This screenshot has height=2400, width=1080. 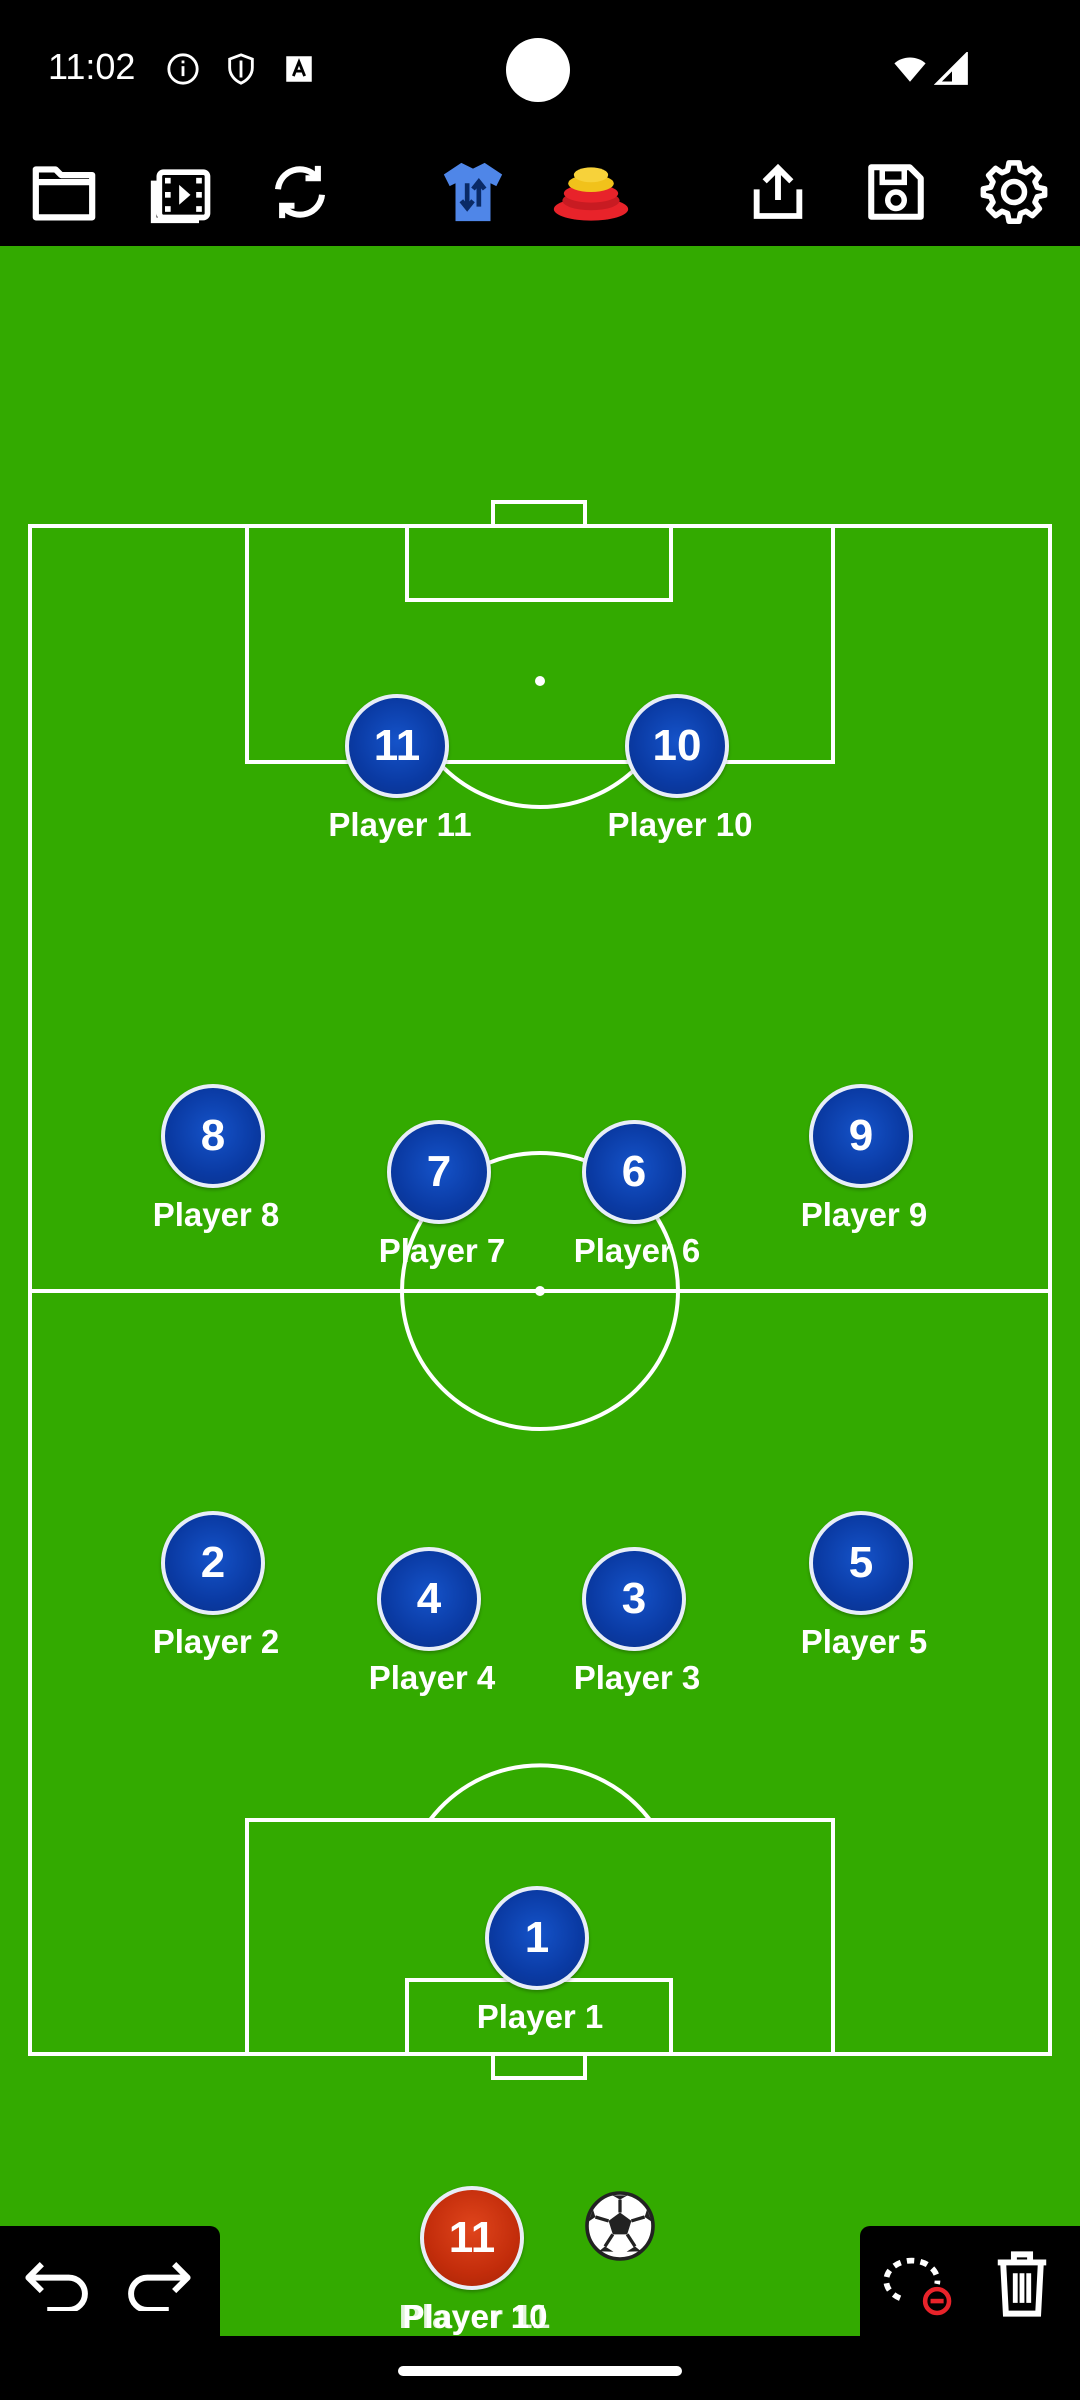 I want to click on save-icon, so click(x=896, y=192).